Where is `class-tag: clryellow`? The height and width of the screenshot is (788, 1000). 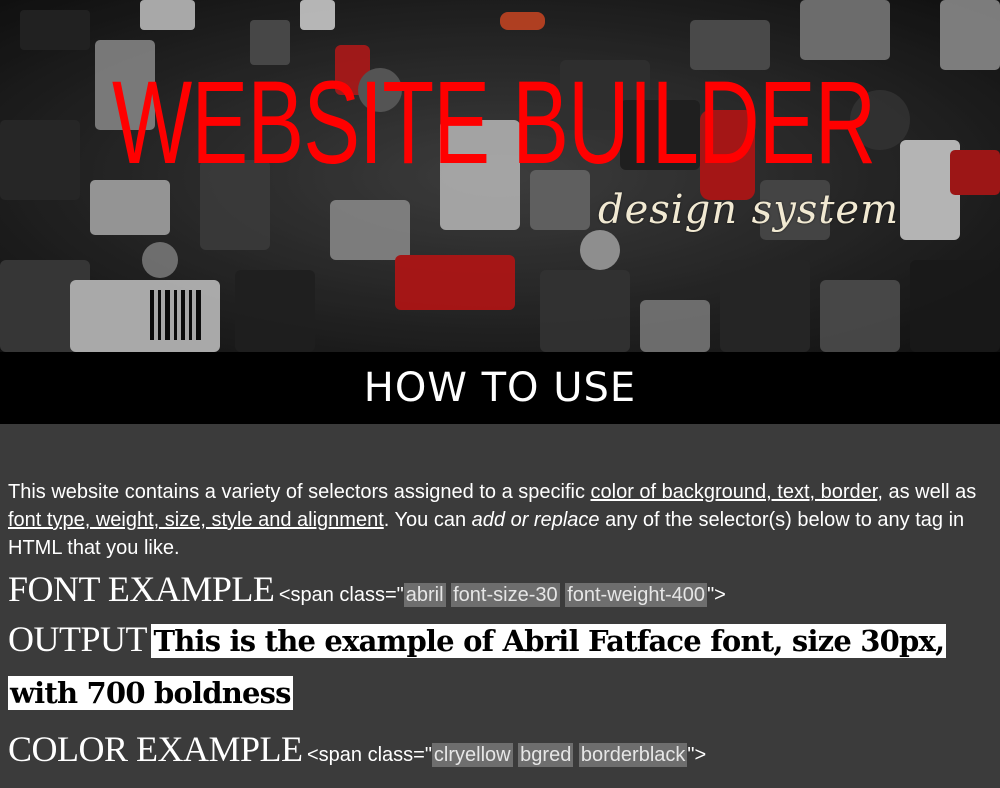 class-tag: clryellow is located at coordinates (472, 755).